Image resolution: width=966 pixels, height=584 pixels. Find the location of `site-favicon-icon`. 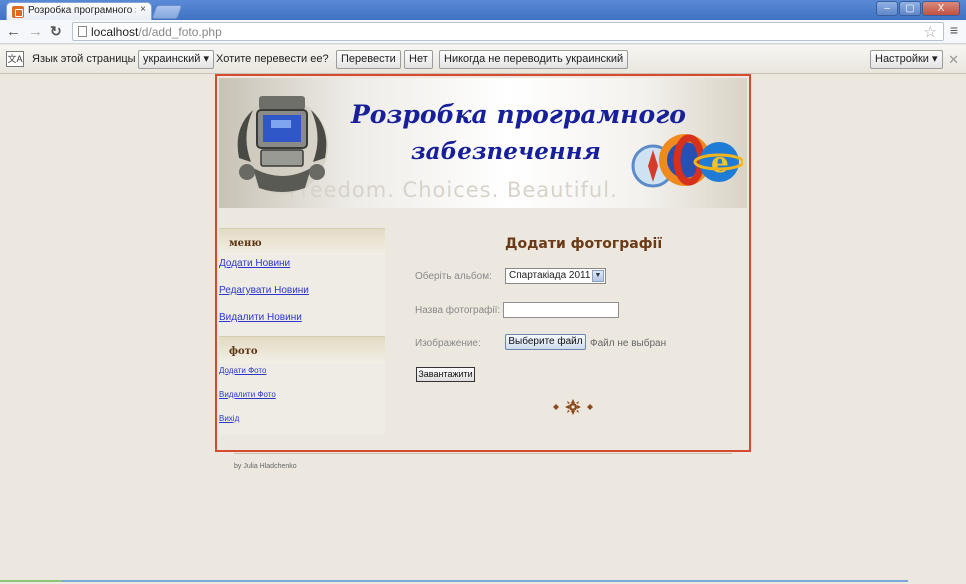

site-favicon-icon is located at coordinates (18, 12).